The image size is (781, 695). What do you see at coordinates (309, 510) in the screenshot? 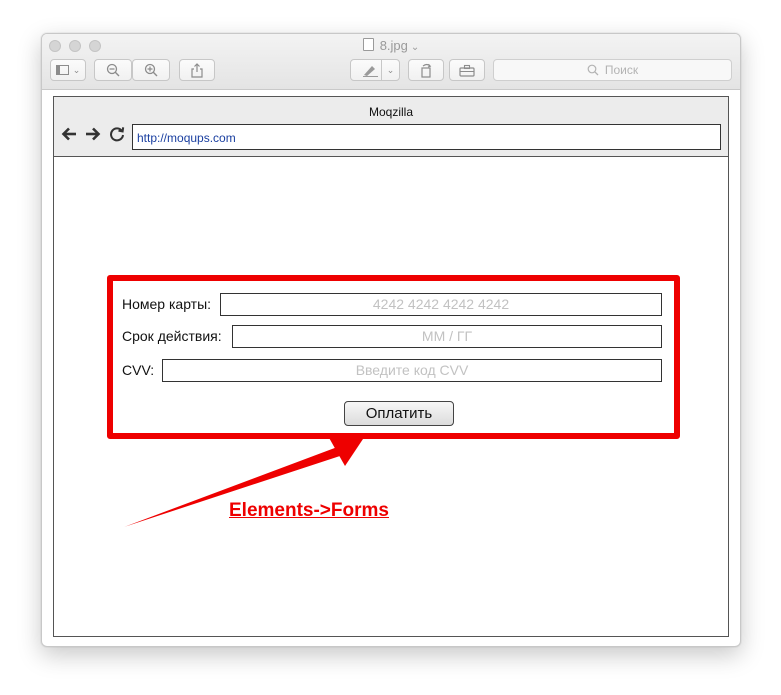
I see `annotation-label: Elements->Forms` at bounding box center [309, 510].